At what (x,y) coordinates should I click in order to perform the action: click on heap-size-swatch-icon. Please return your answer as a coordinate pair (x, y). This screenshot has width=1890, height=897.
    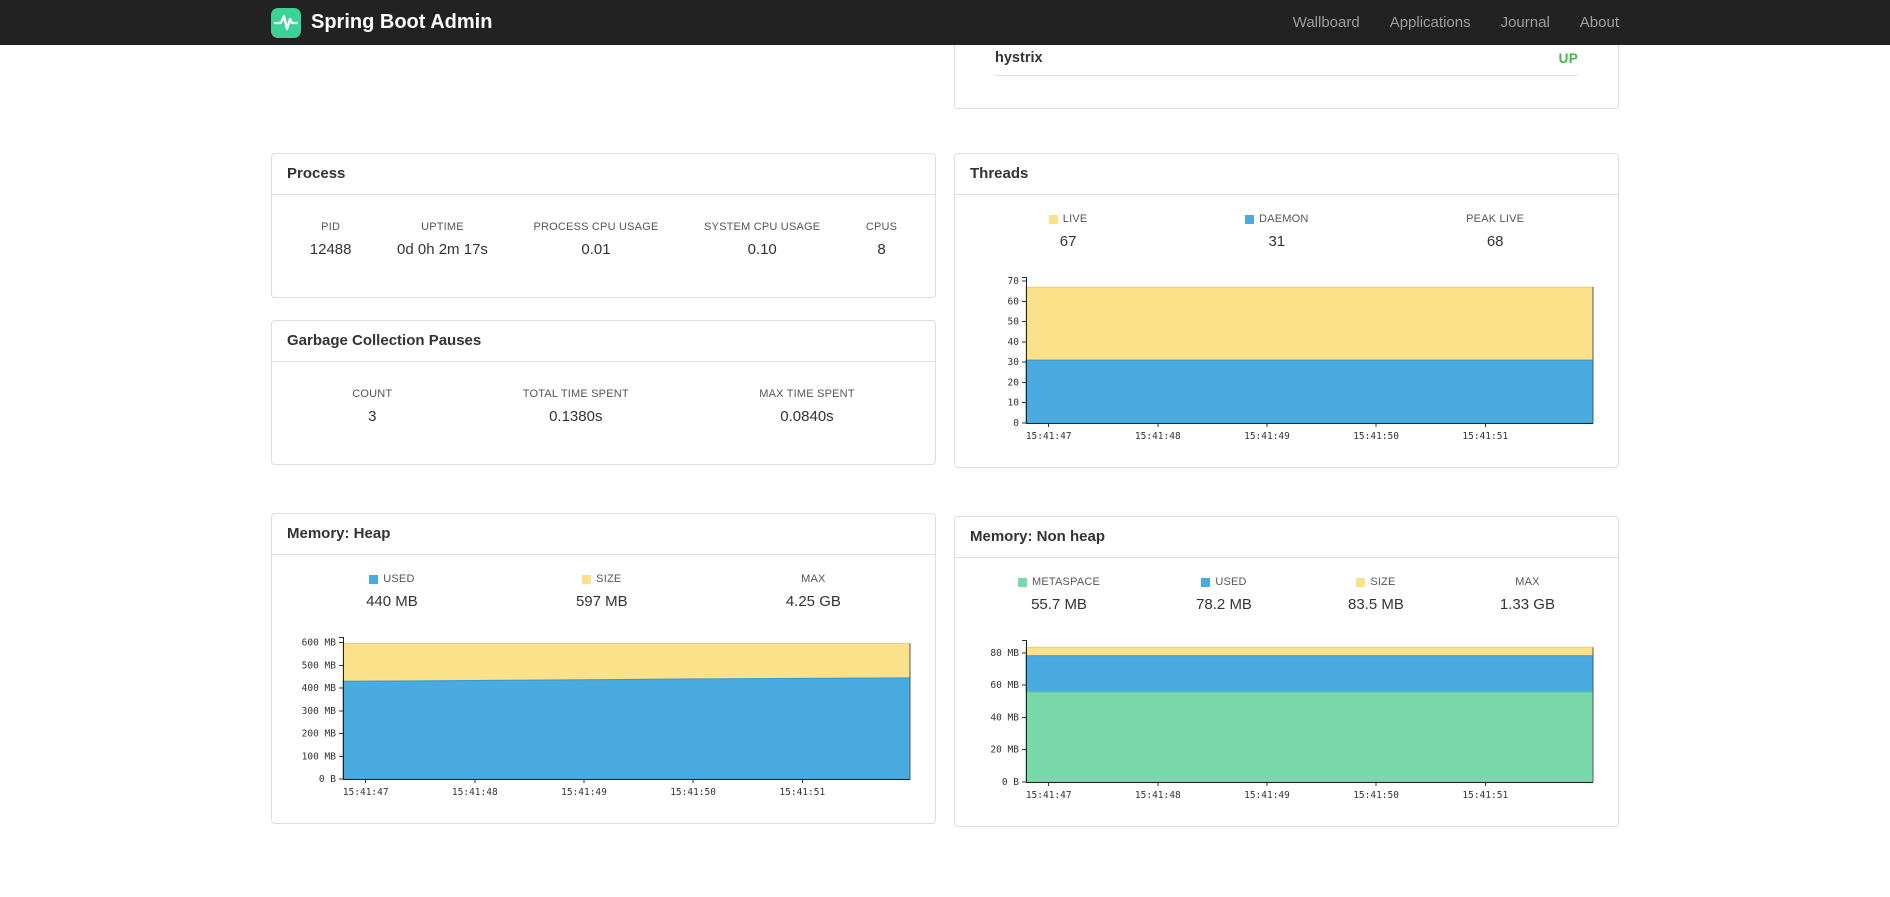
    Looking at the image, I should click on (587, 579).